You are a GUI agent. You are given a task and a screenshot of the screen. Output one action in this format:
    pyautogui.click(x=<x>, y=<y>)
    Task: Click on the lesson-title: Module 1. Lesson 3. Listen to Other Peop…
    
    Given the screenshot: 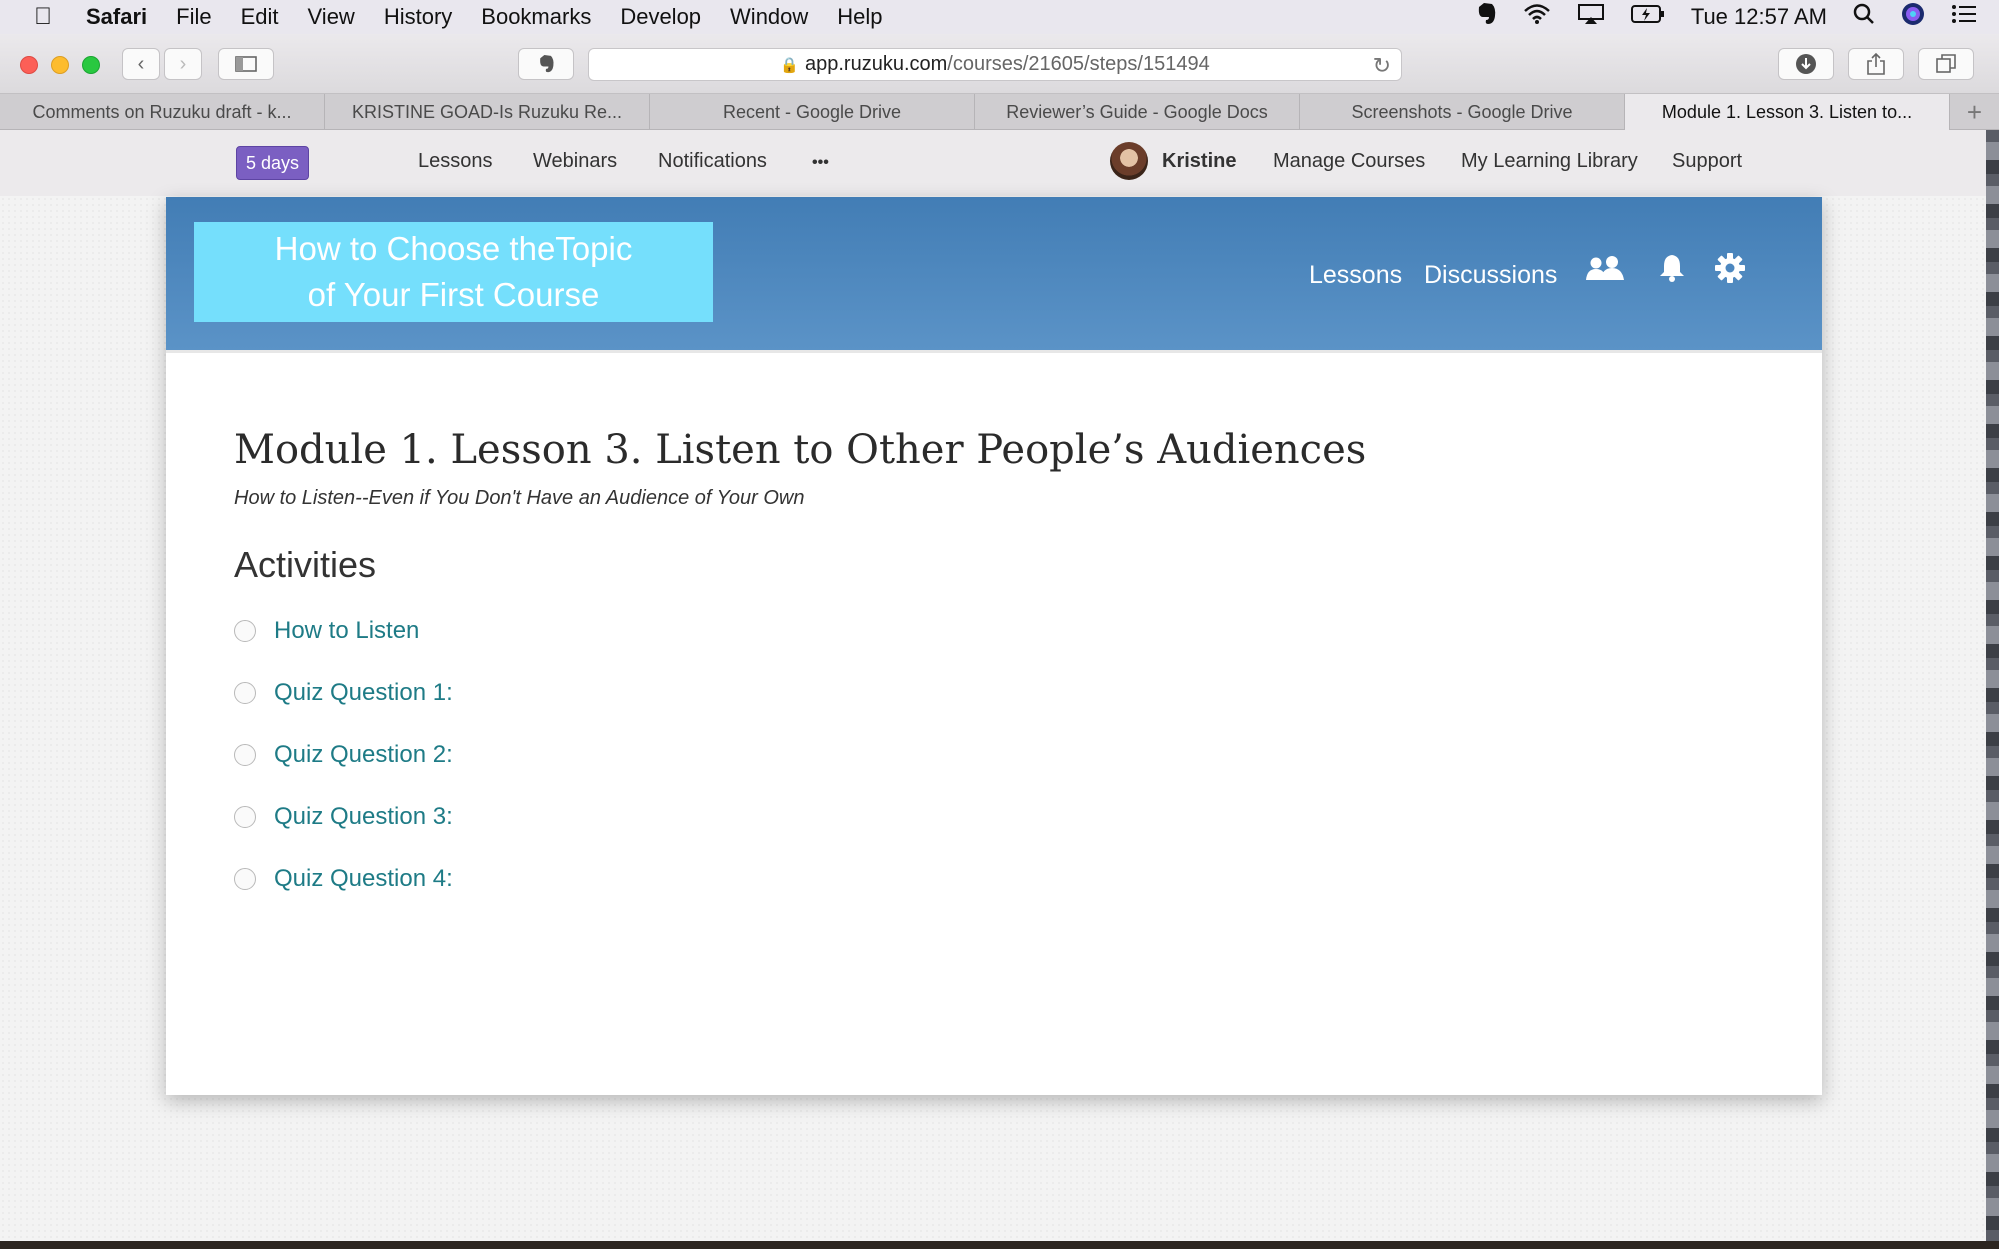 What is the action you would take?
    pyautogui.click(x=800, y=450)
    